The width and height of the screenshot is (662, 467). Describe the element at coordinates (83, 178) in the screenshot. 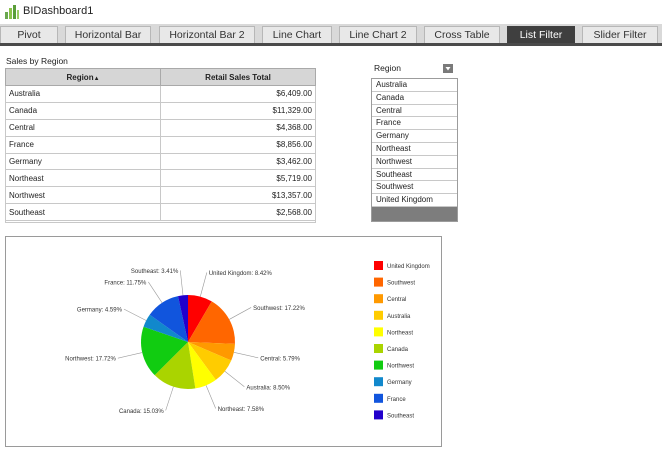

I see `region-cell: Northeast` at that location.